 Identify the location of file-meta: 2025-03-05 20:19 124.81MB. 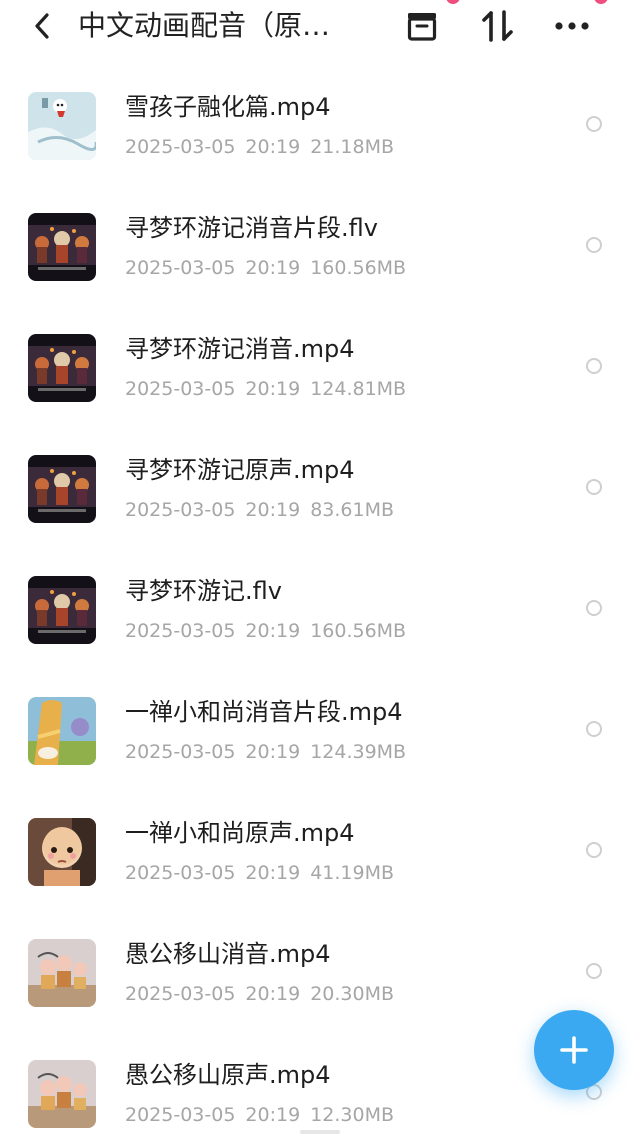
(270, 389).